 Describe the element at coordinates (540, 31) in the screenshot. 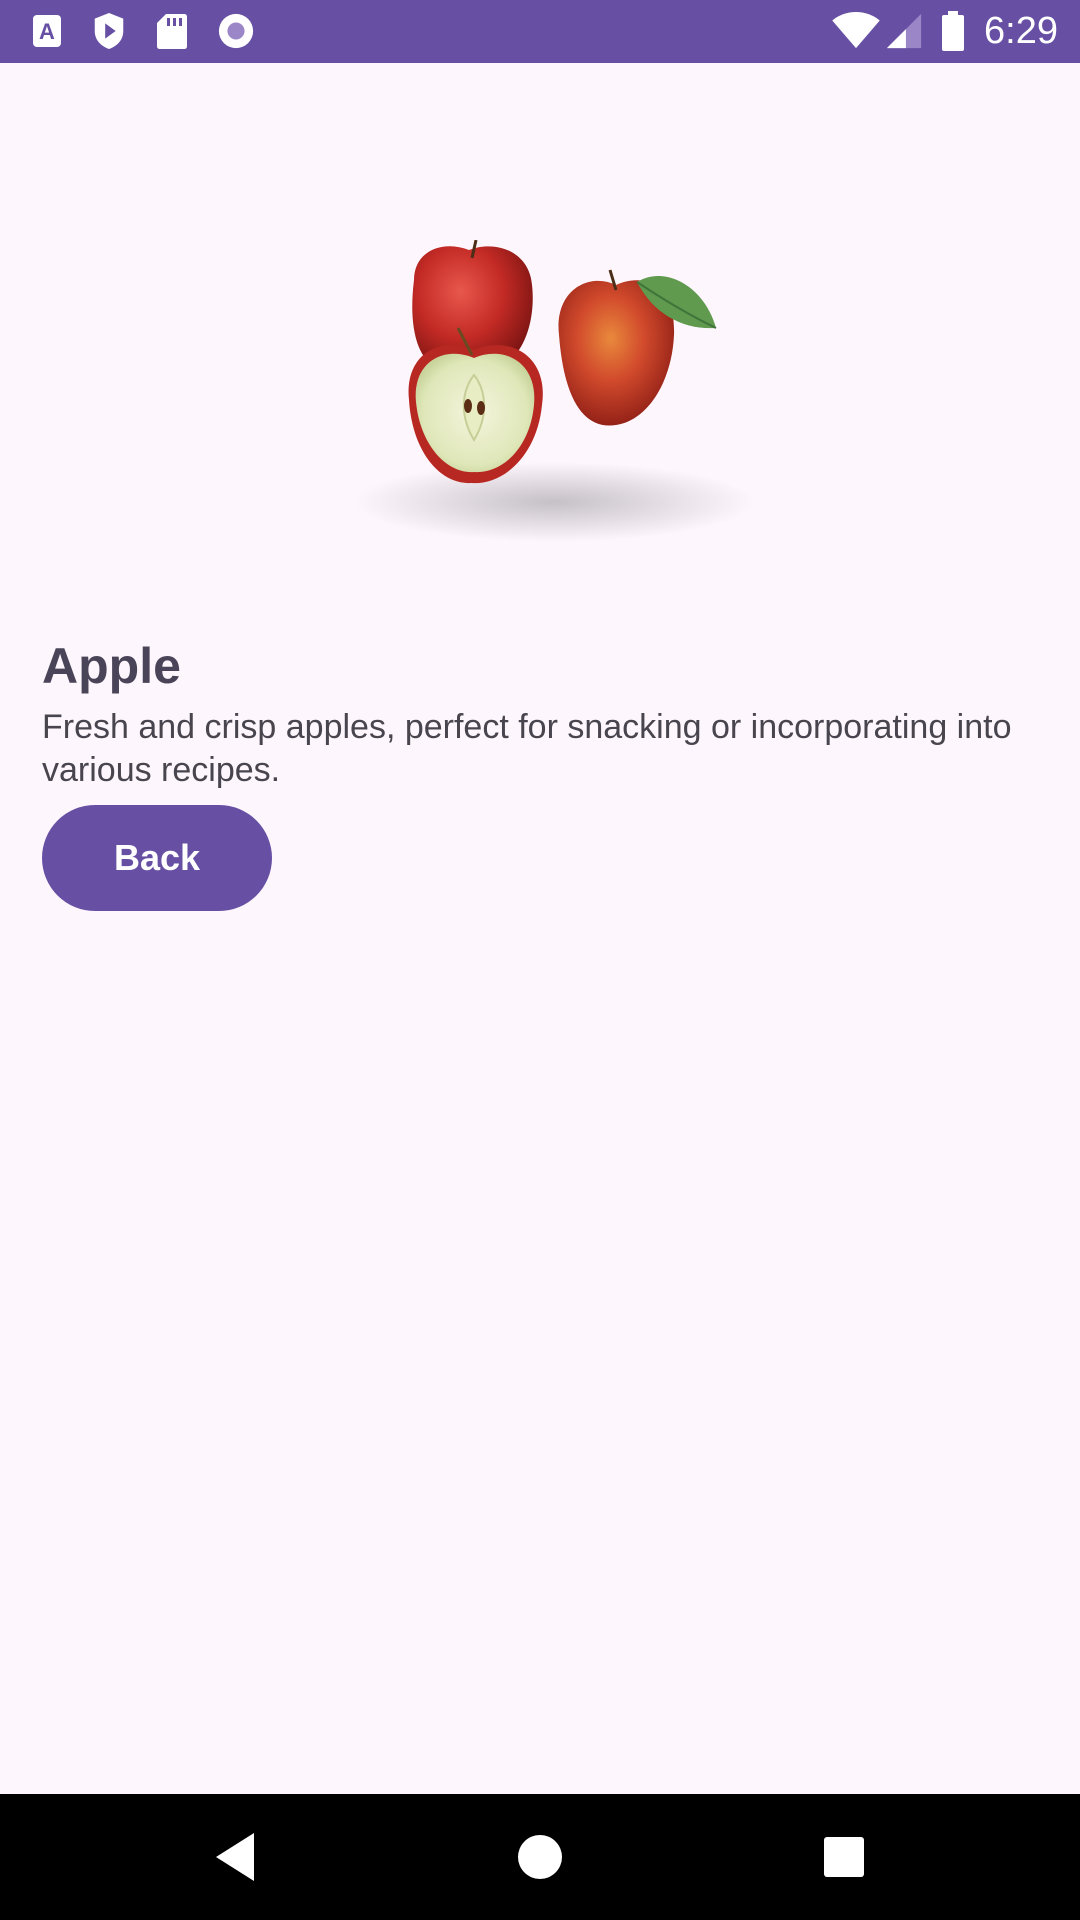

I see `status-bar: A 6:29` at that location.